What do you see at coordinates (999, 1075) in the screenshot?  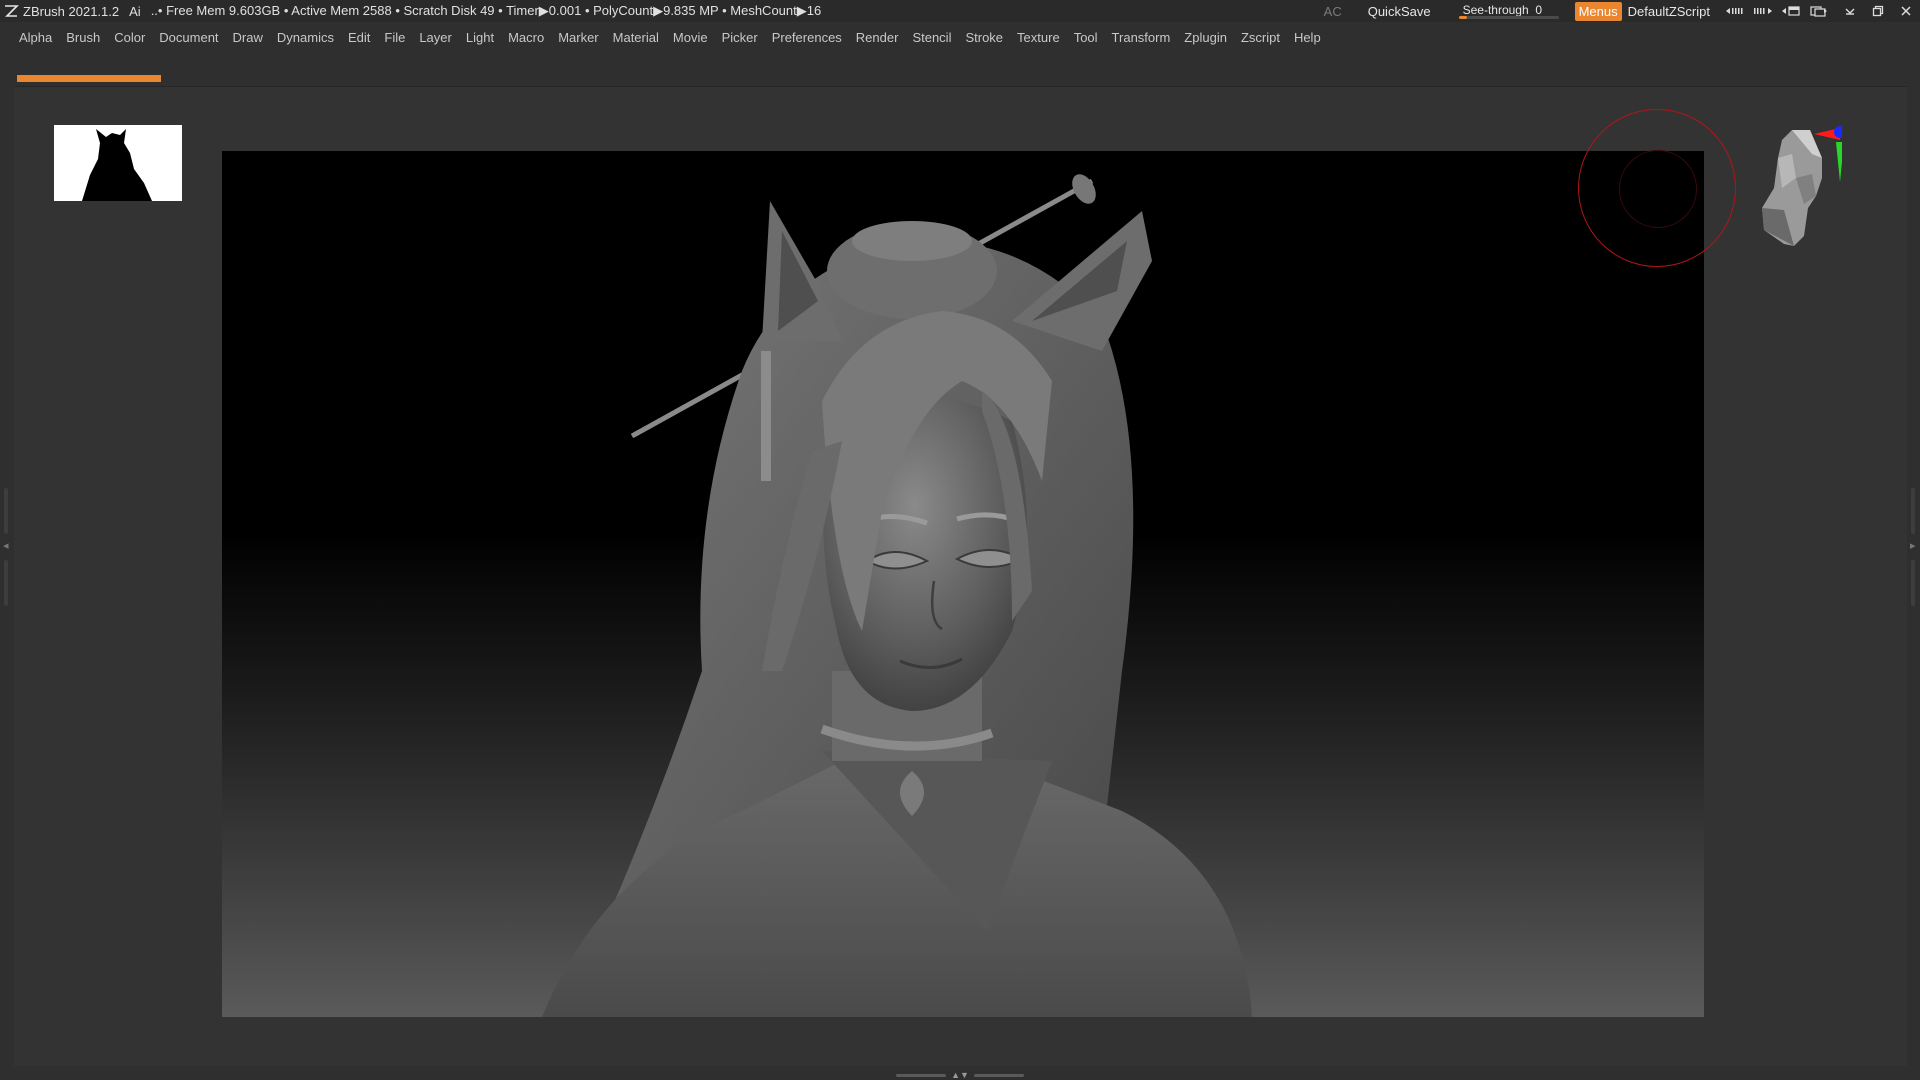 I see `bottom-tray-grip-right` at bounding box center [999, 1075].